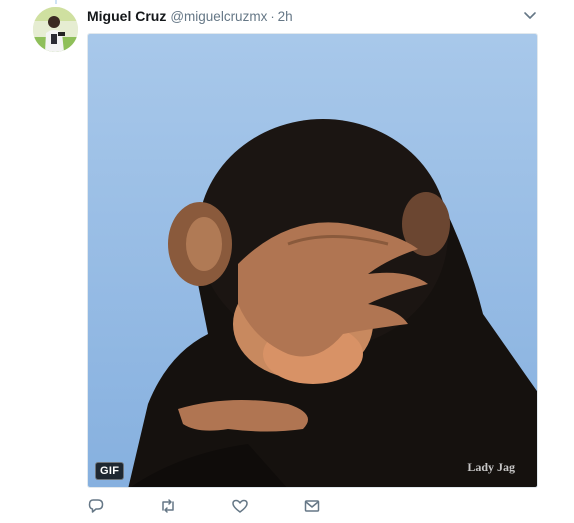 The width and height of the screenshot is (574, 523). What do you see at coordinates (312, 506) in the screenshot?
I see `envelope-icon` at bounding box center [312, 506].